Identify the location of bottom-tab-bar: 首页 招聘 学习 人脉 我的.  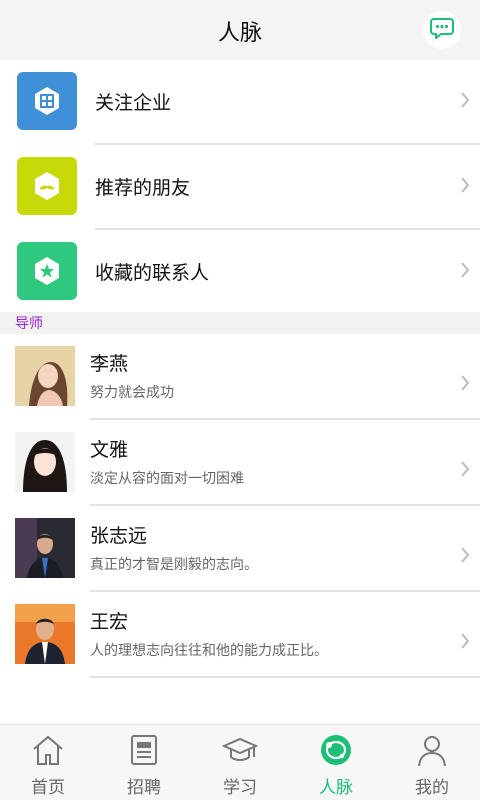
(240, 762).